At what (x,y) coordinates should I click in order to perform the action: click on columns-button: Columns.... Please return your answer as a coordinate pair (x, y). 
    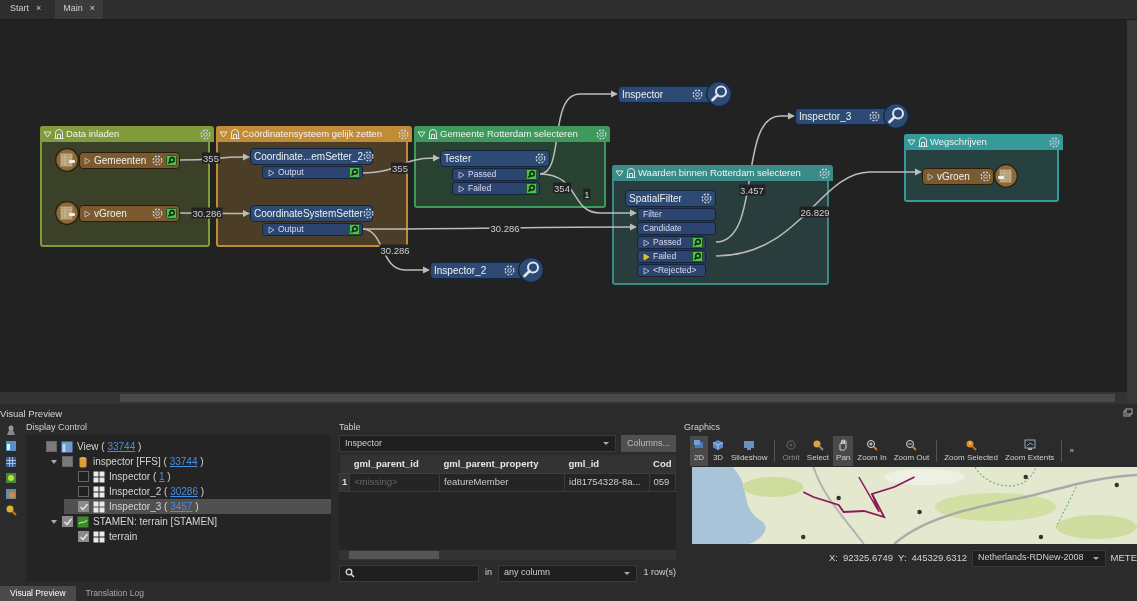
    Looking at the image, I should click on (648, 443).